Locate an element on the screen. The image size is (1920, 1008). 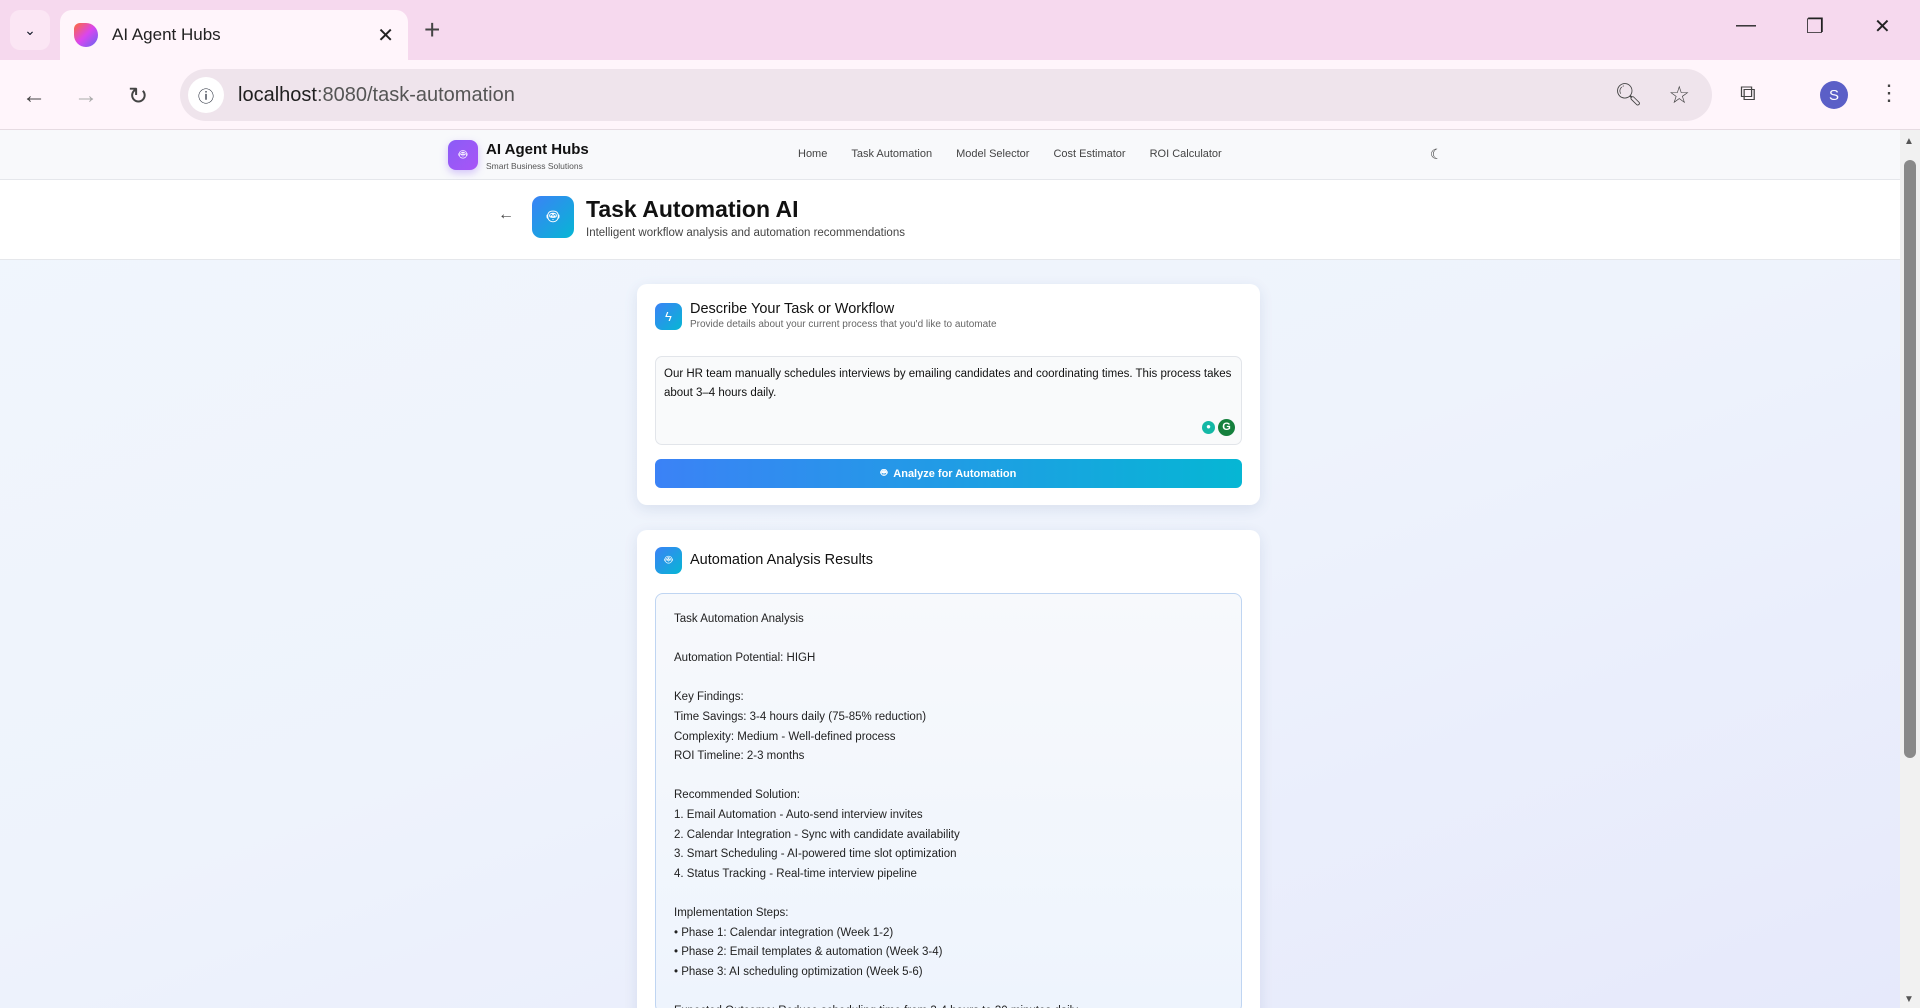
nav-task-automation: Task Automation is located at coordinates (891, 154).